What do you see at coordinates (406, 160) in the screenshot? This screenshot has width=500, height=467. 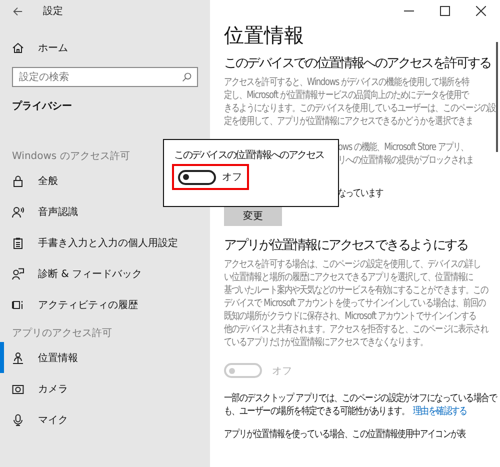 I see `description-text: リへの位置情報の提供がブロックされま` at bounding box center [406, 160].